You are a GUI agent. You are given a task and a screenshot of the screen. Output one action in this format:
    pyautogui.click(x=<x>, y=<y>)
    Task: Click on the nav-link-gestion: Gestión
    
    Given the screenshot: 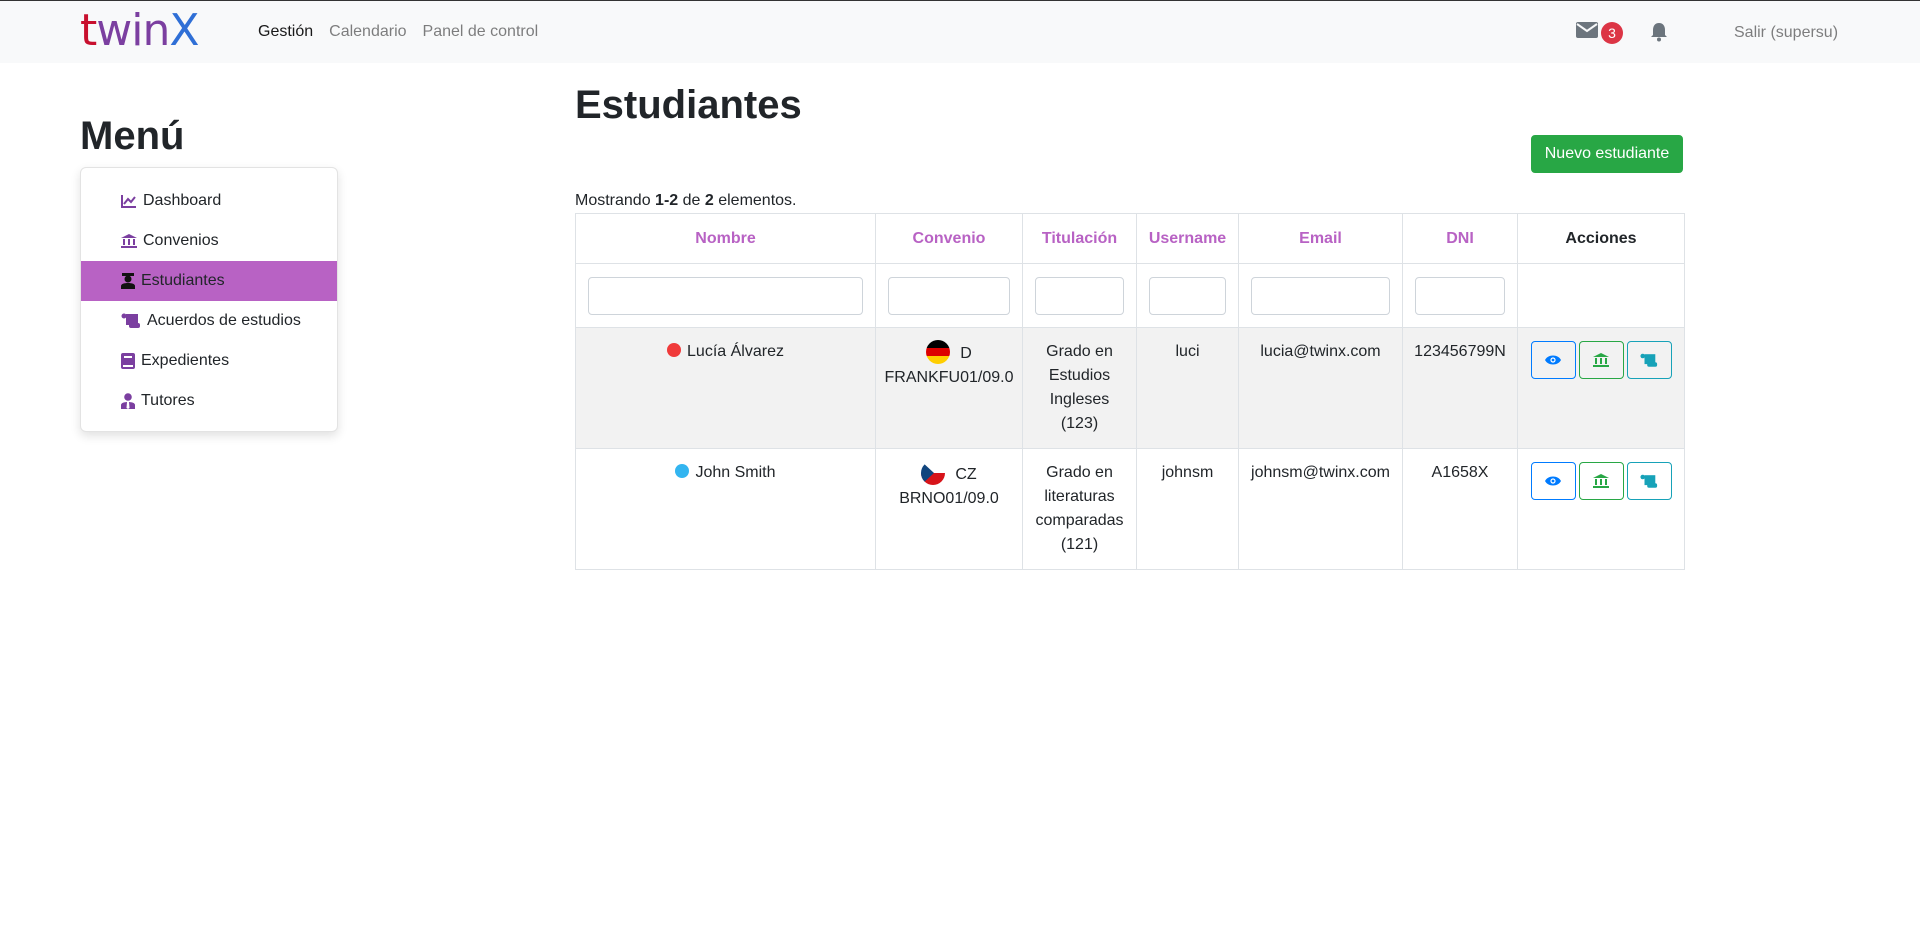 What is the action you would take?
    pyautogui.click(x=285, y=32)
    